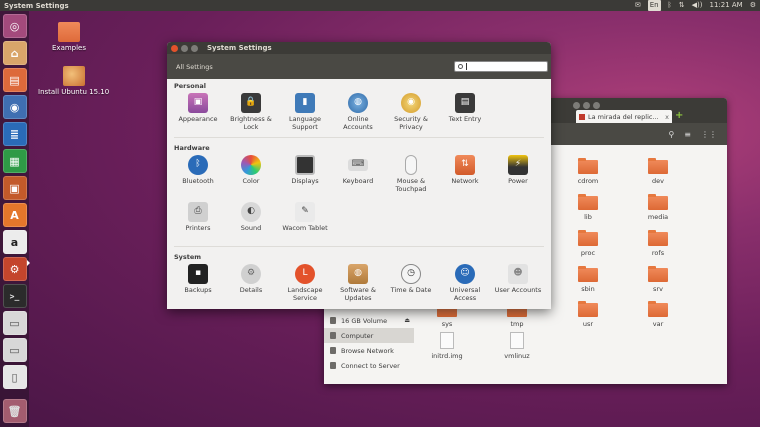  What do you see at coordinates (14, 242) in the screenshot?
I see `amazon-icon: a` at bounding box center [14, 242].